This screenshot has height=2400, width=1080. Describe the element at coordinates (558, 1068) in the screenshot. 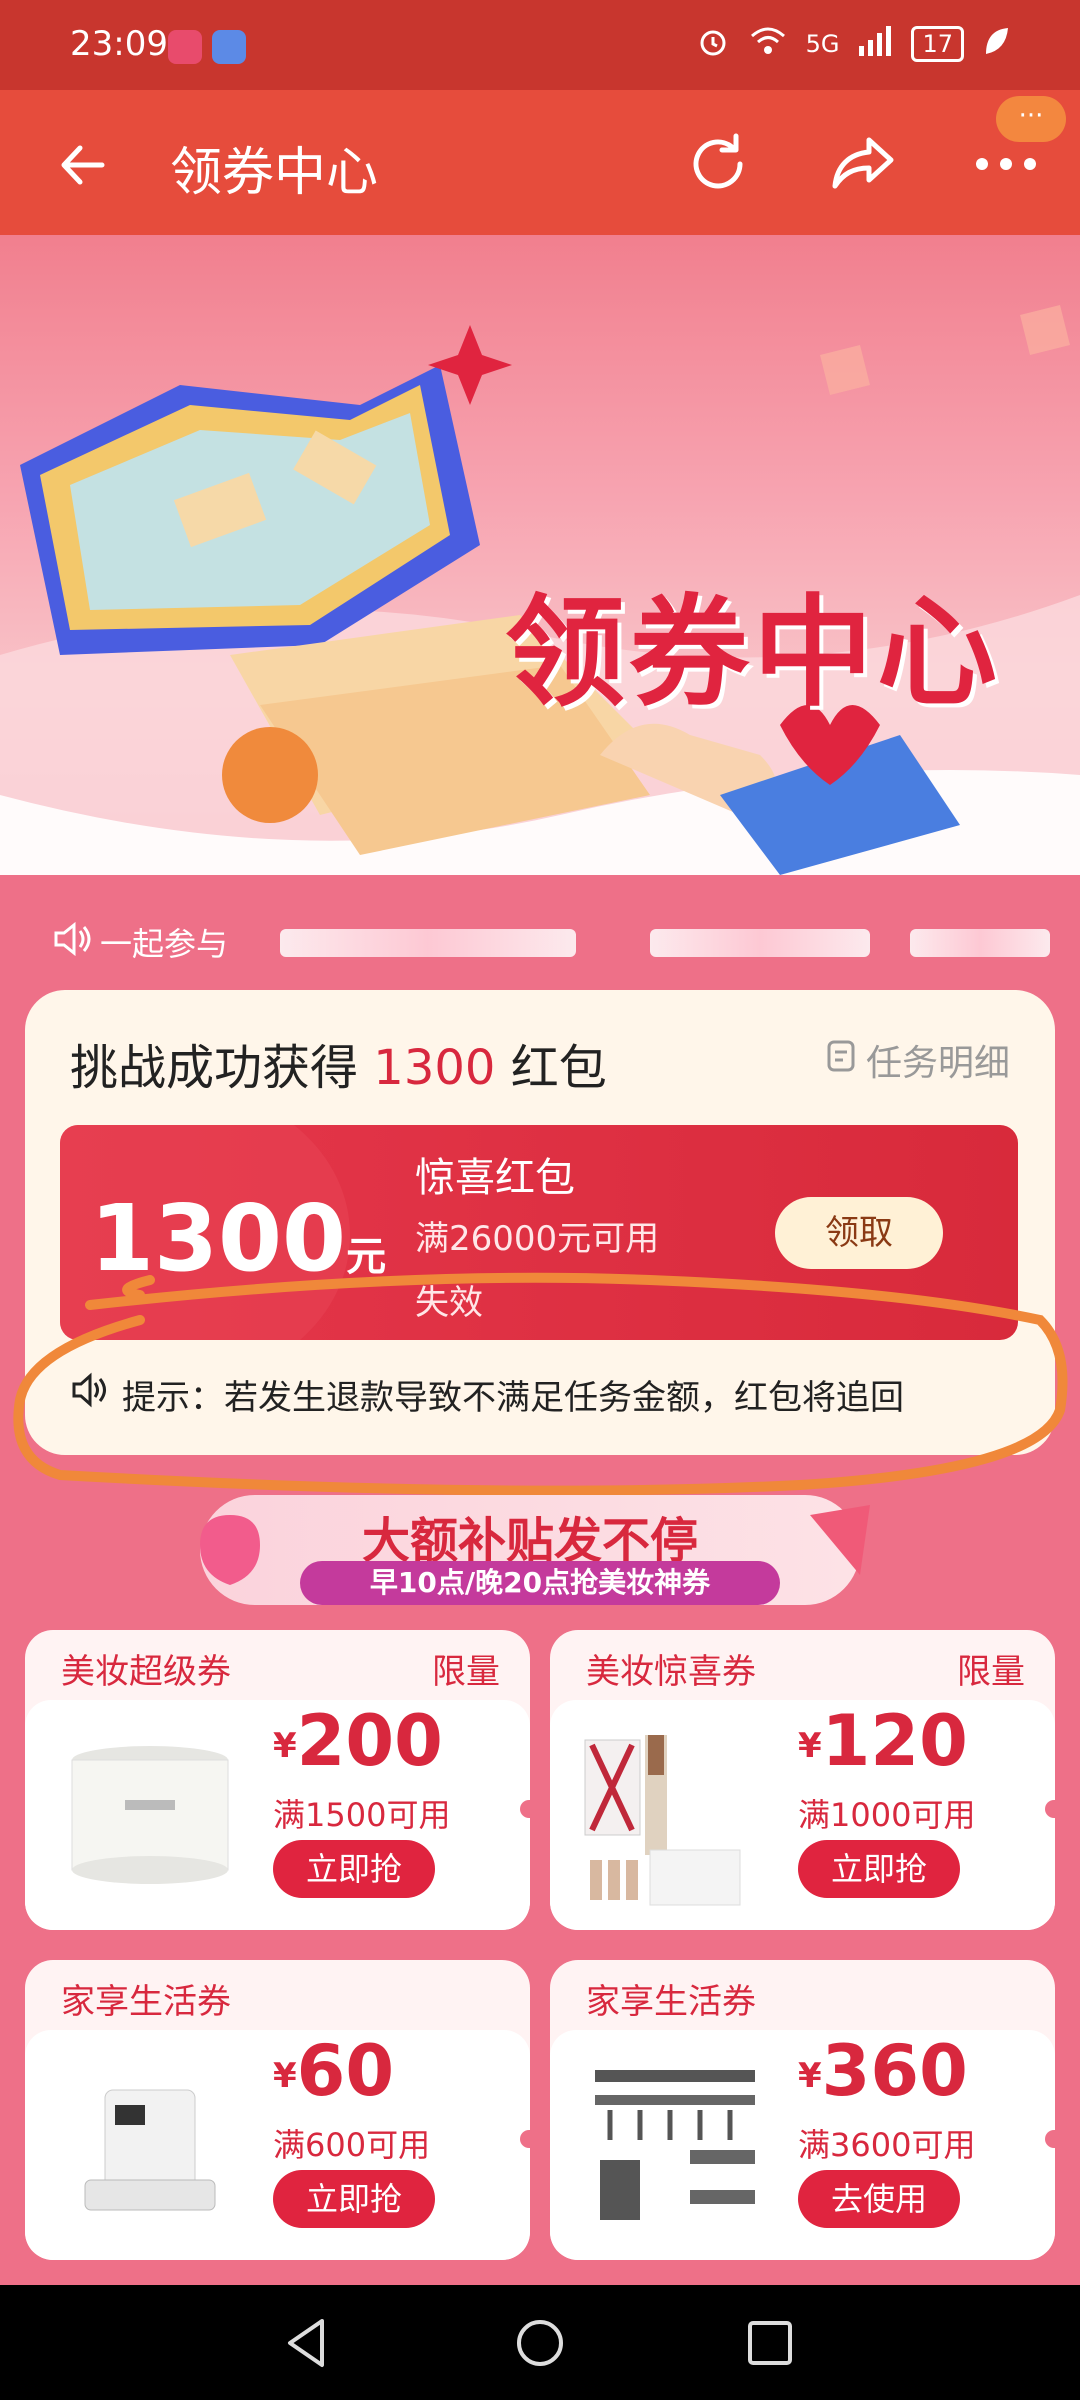

I see `headline-suffix: 红包` at that location.